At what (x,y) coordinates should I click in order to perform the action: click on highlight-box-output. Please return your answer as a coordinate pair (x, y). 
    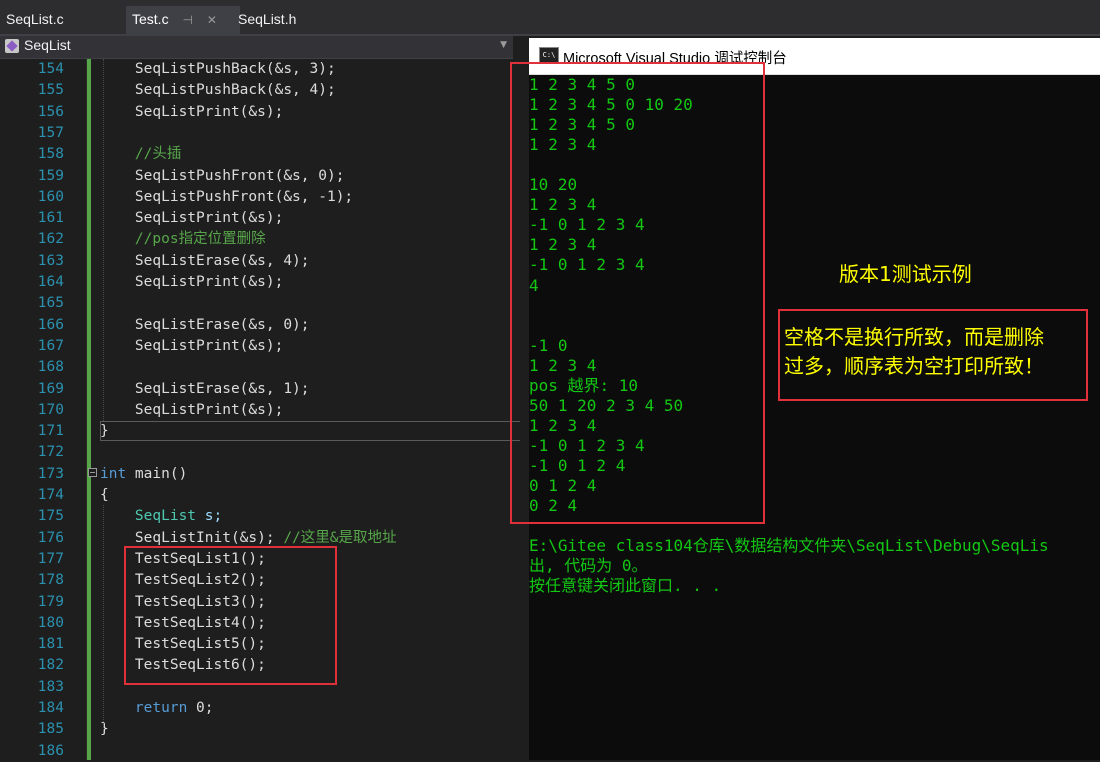
    Looking at the image, I should click on (637, 293).